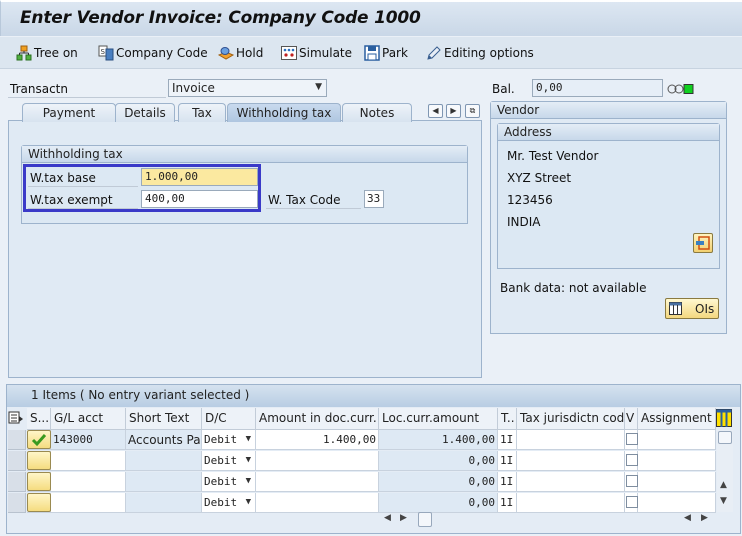  What do you see at coordinates (435, 111) in the screenshot?
I see `tab-scroll-left-button: ◀` at bounding box center [435, 111].